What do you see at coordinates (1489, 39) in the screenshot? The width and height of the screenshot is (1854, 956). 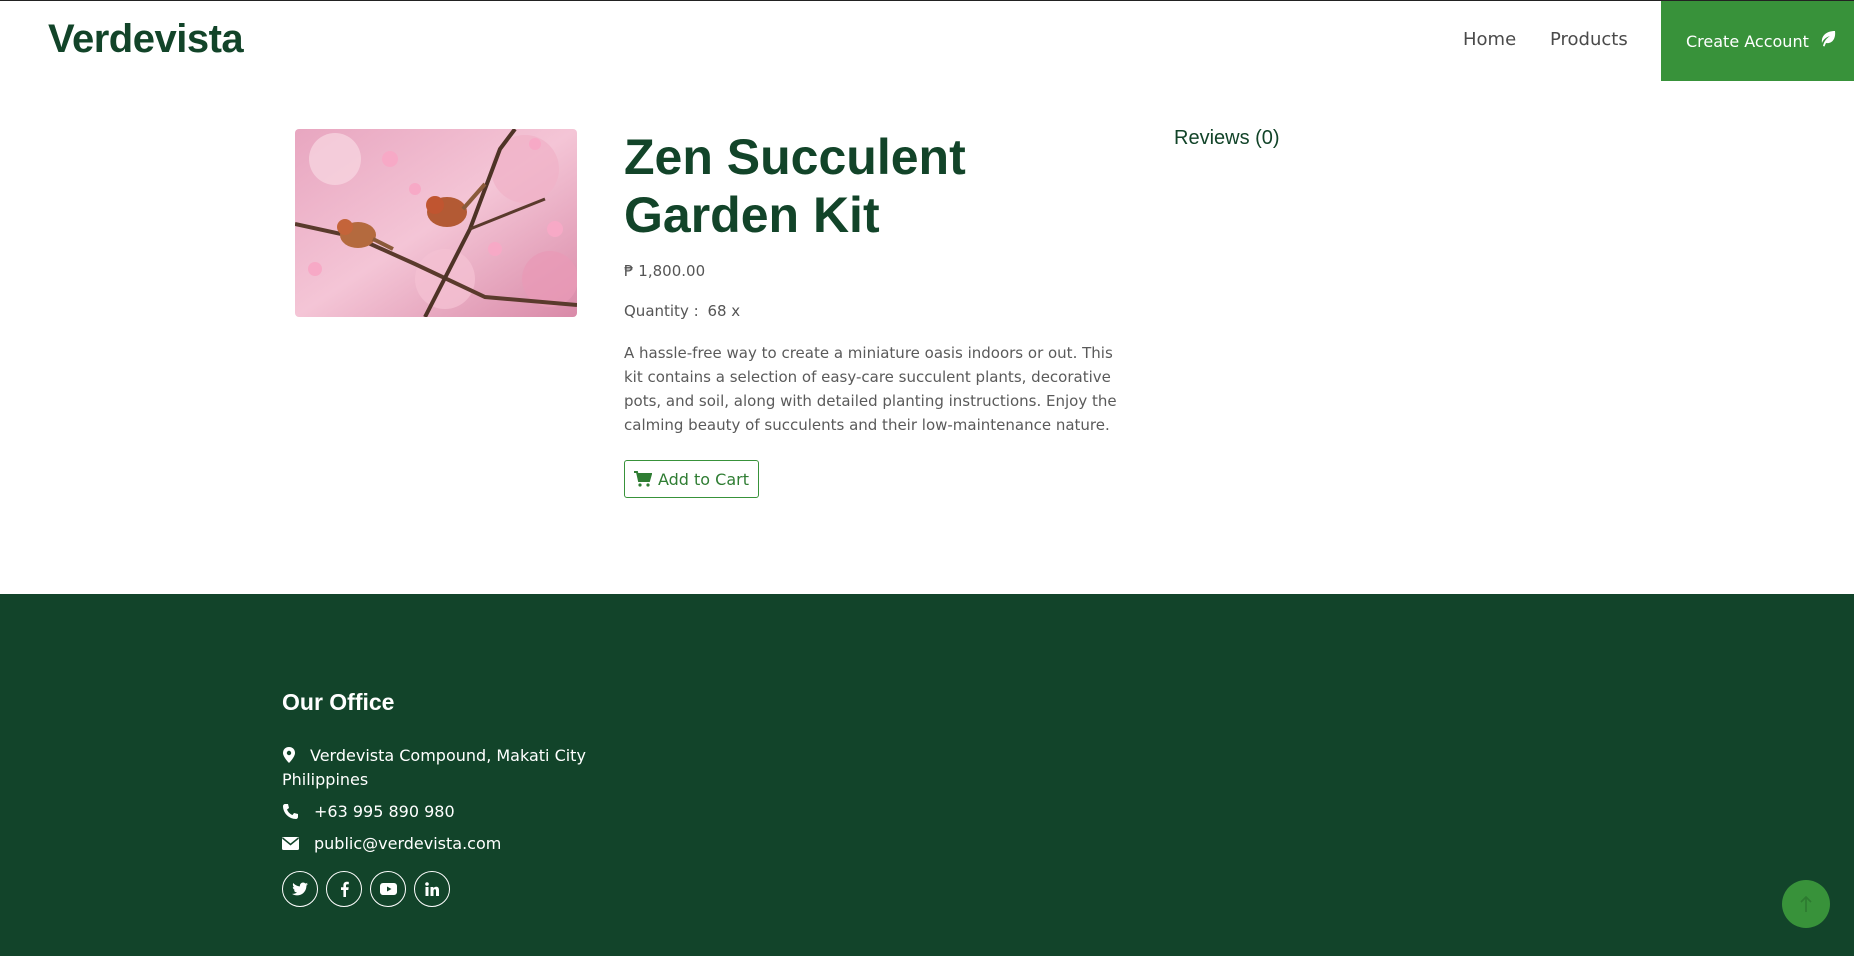 I see `nav-home-link: Home` at bounding box center [1489, 39].